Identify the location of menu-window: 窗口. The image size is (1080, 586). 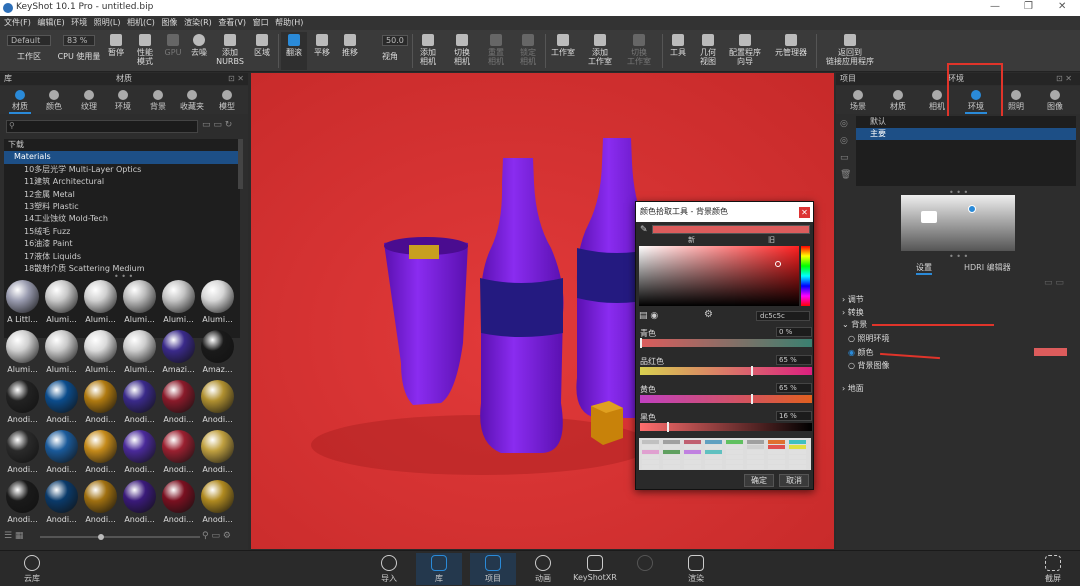
(261, 23).